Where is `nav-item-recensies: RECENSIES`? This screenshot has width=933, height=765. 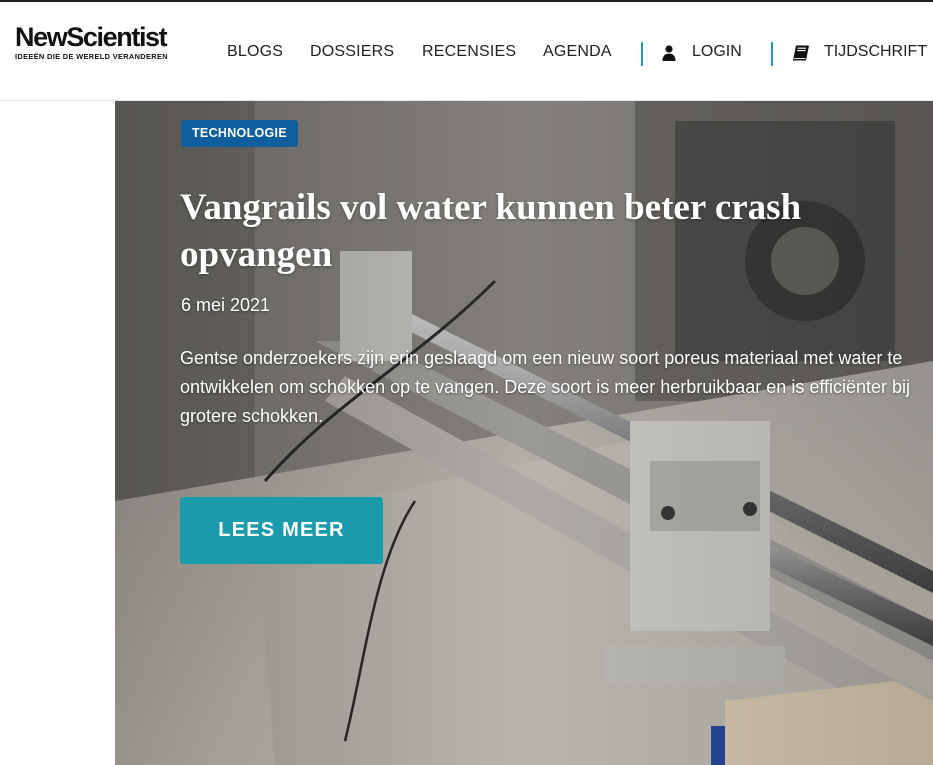
nav-item-recensies: RECENSIES is located at coordinates (469, 52).